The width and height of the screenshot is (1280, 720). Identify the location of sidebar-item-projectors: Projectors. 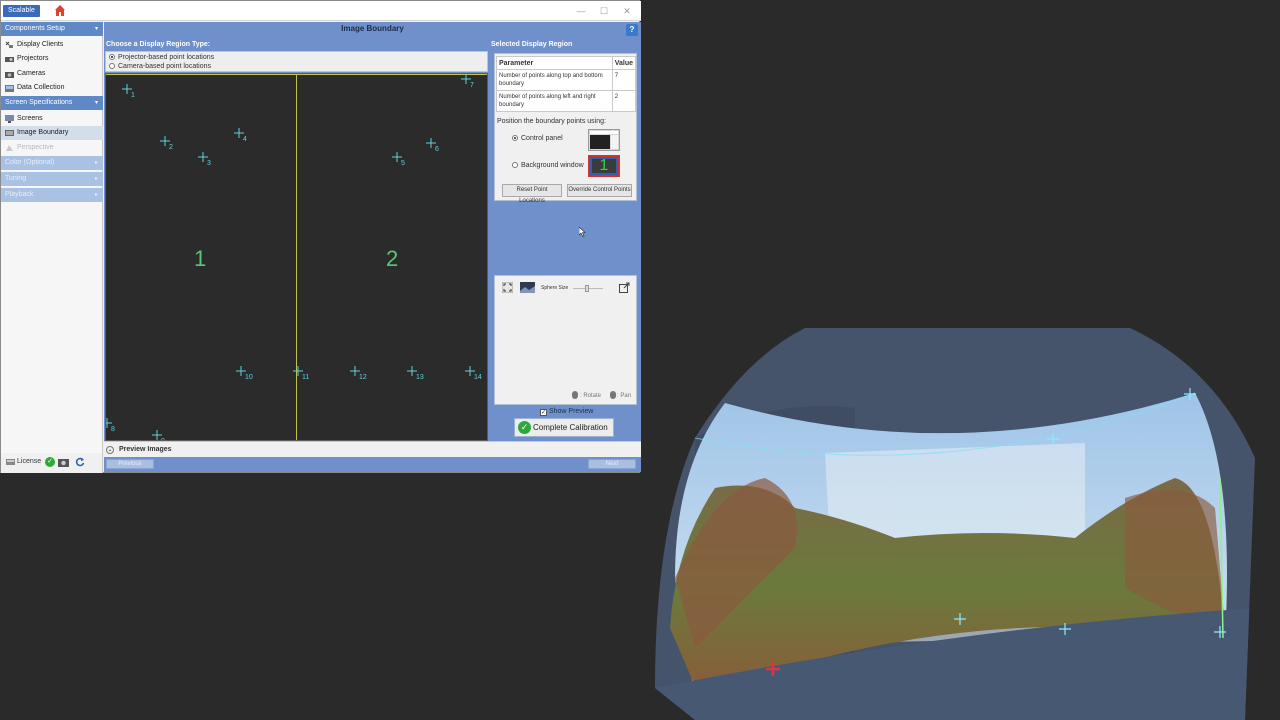
(52, 59).